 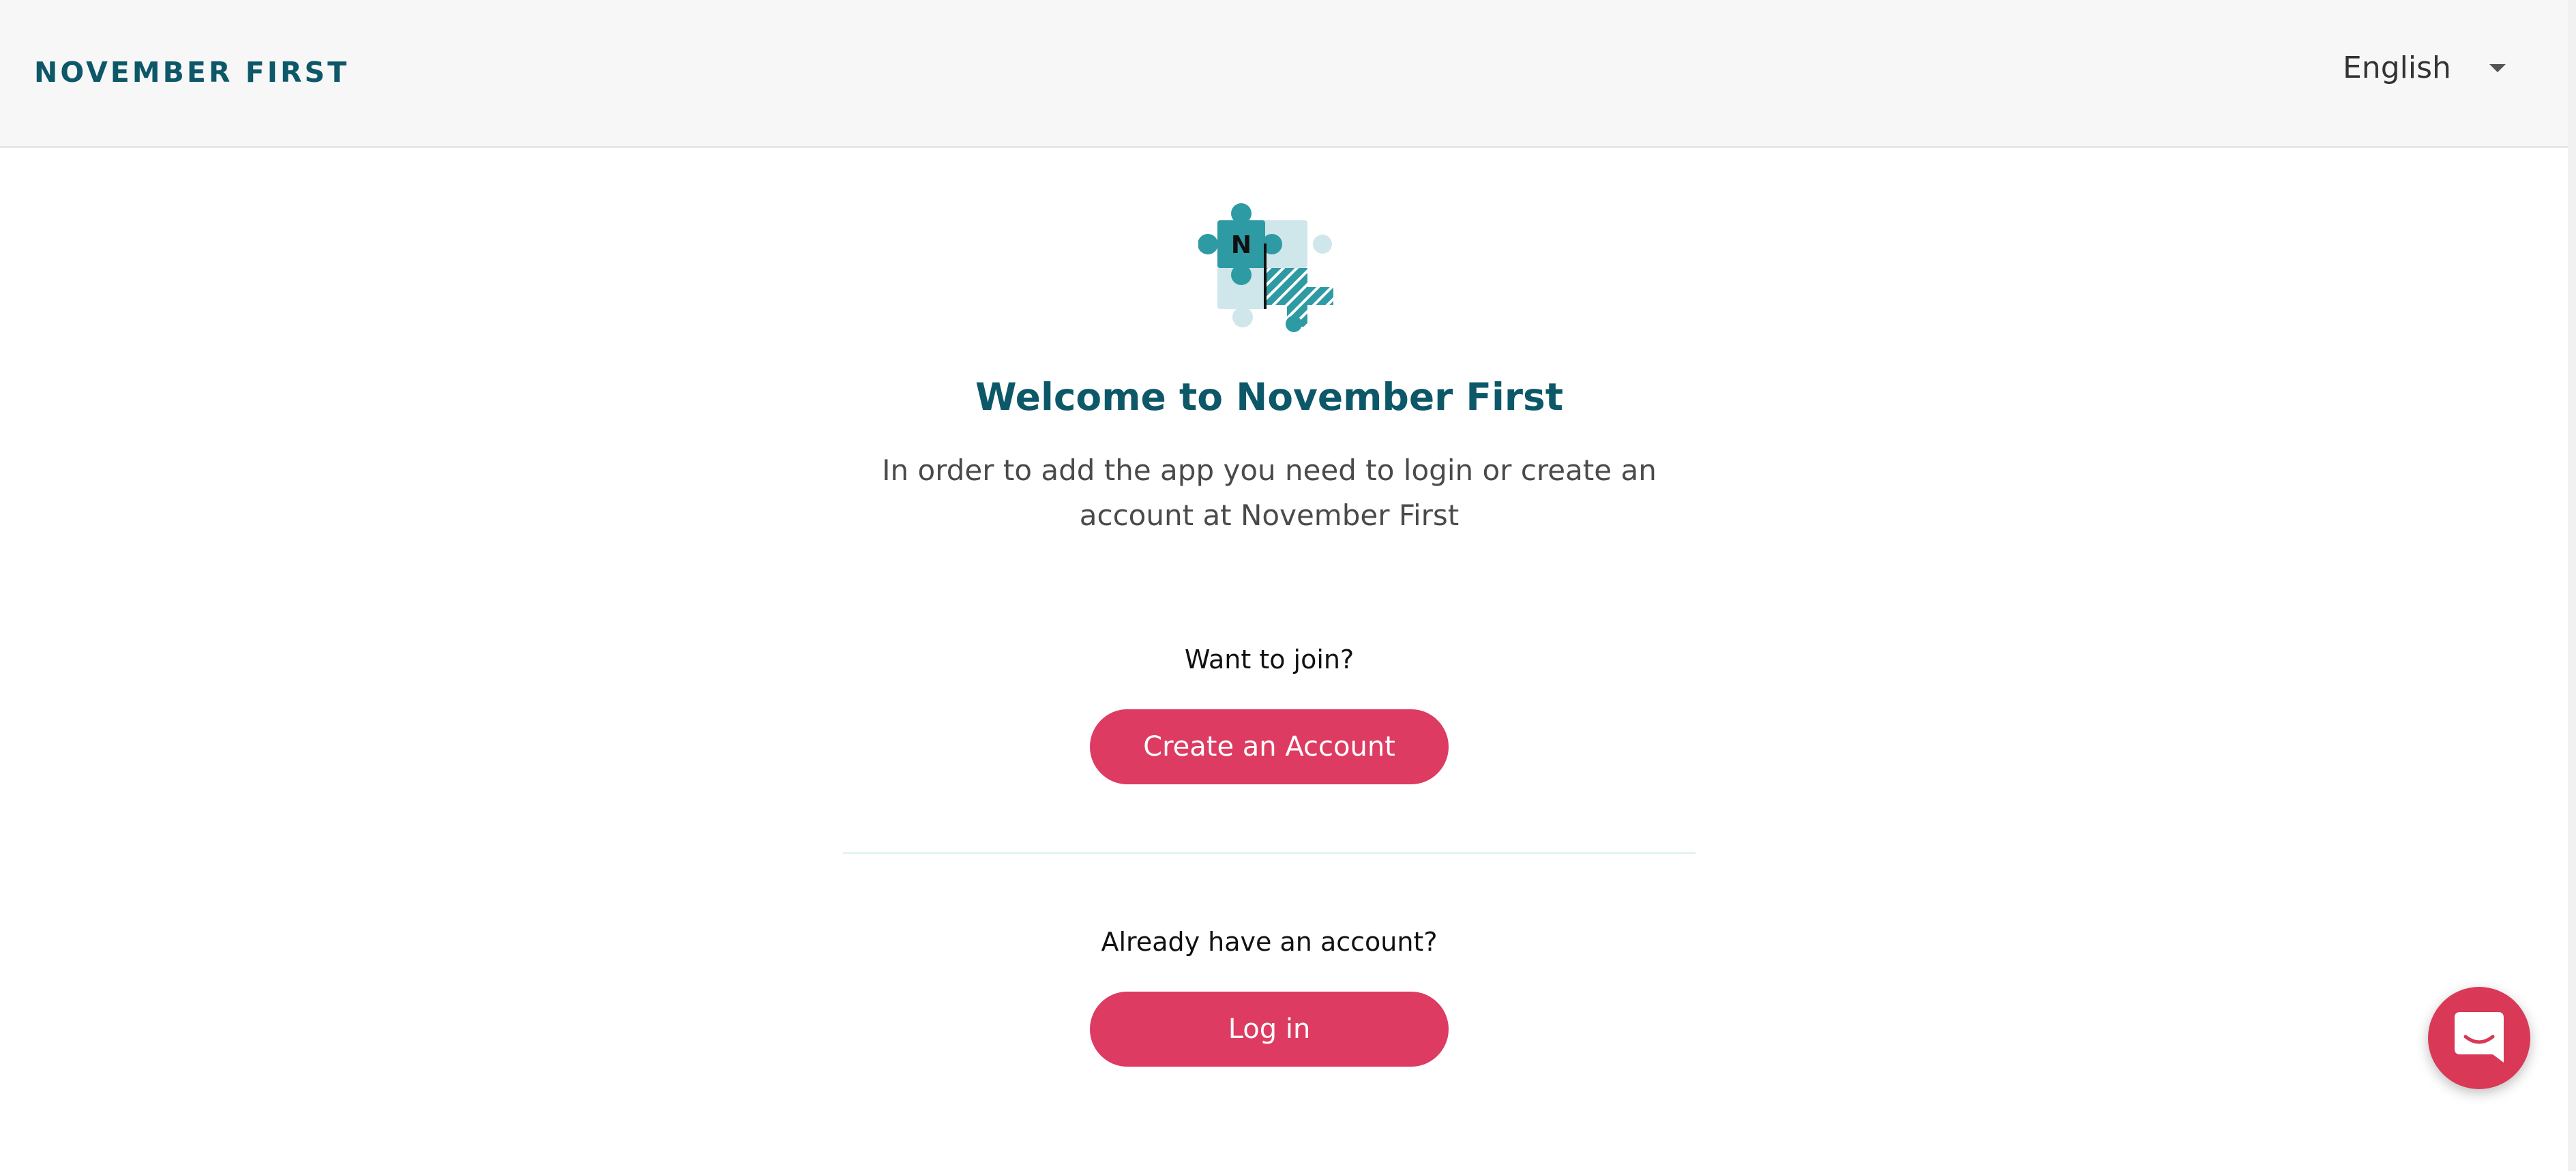 What do you see at coordinates (1265, 267) in the screenshot?
I see `puzzle-logo-icon: N` at bounding box center [1265, 267].